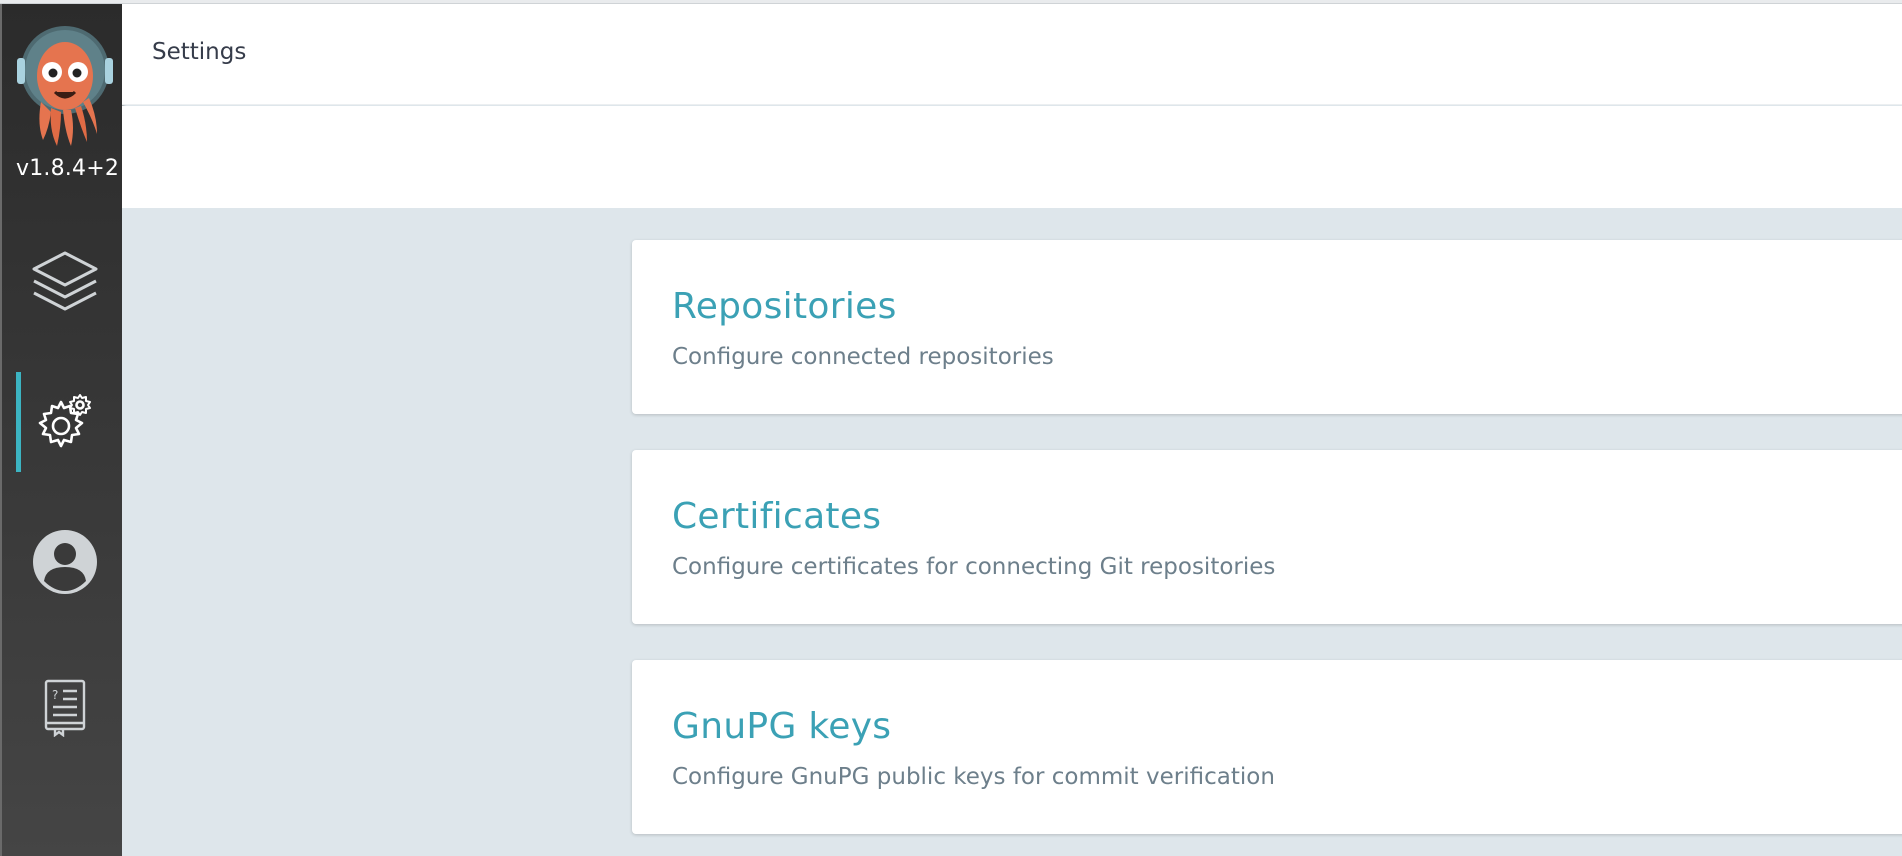  I want to click on gears-icon, so click(65, 422).